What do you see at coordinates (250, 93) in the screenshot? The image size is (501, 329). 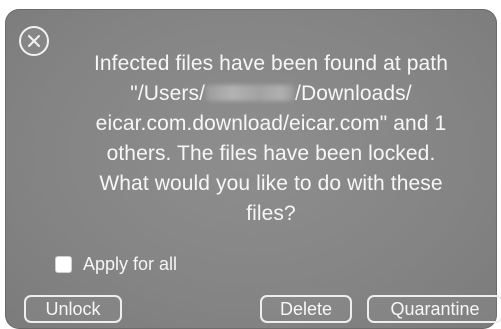 I see `redacted-username` at bounding box center [250, 93].